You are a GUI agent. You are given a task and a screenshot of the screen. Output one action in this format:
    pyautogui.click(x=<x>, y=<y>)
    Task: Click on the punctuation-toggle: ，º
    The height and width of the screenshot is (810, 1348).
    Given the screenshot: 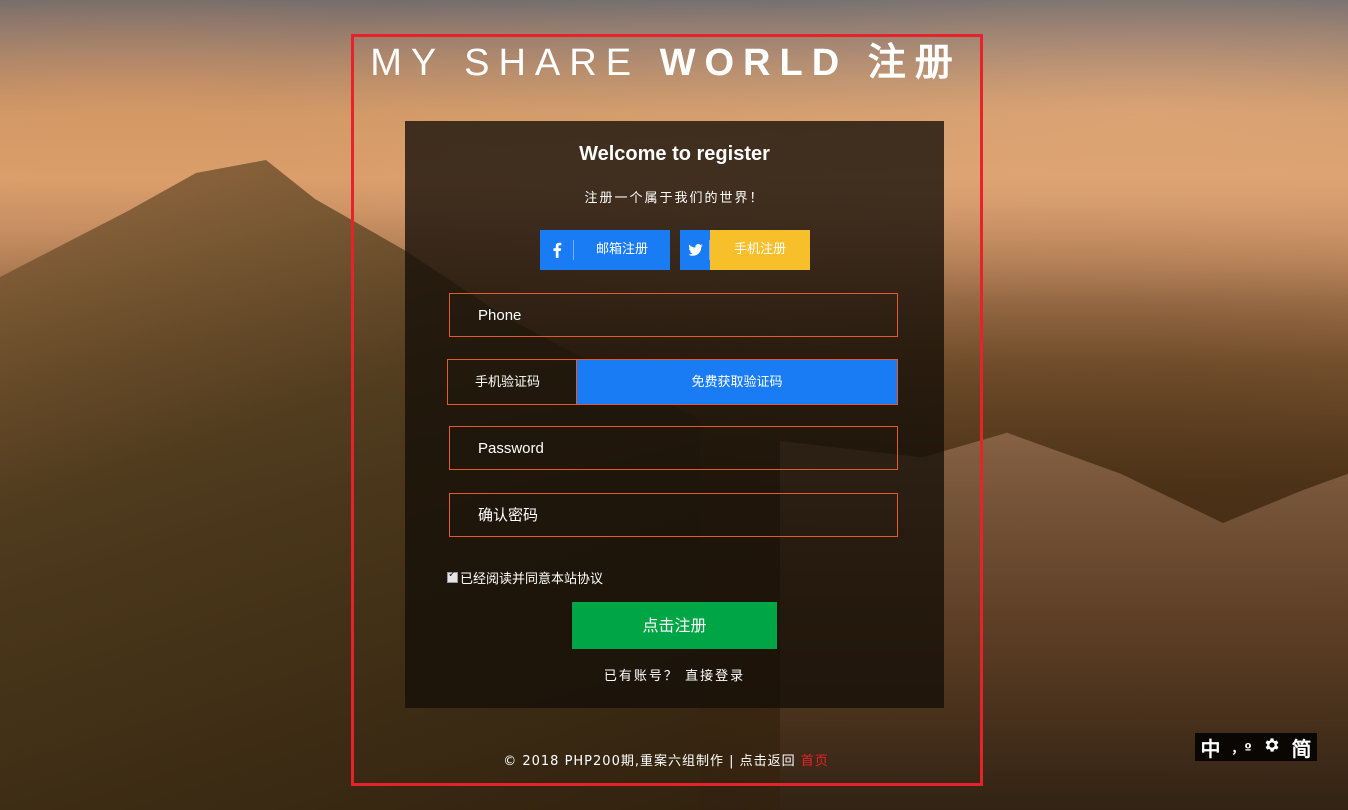 What is the action you would take?
    pyautogui.click(x=1241, y=747)
    